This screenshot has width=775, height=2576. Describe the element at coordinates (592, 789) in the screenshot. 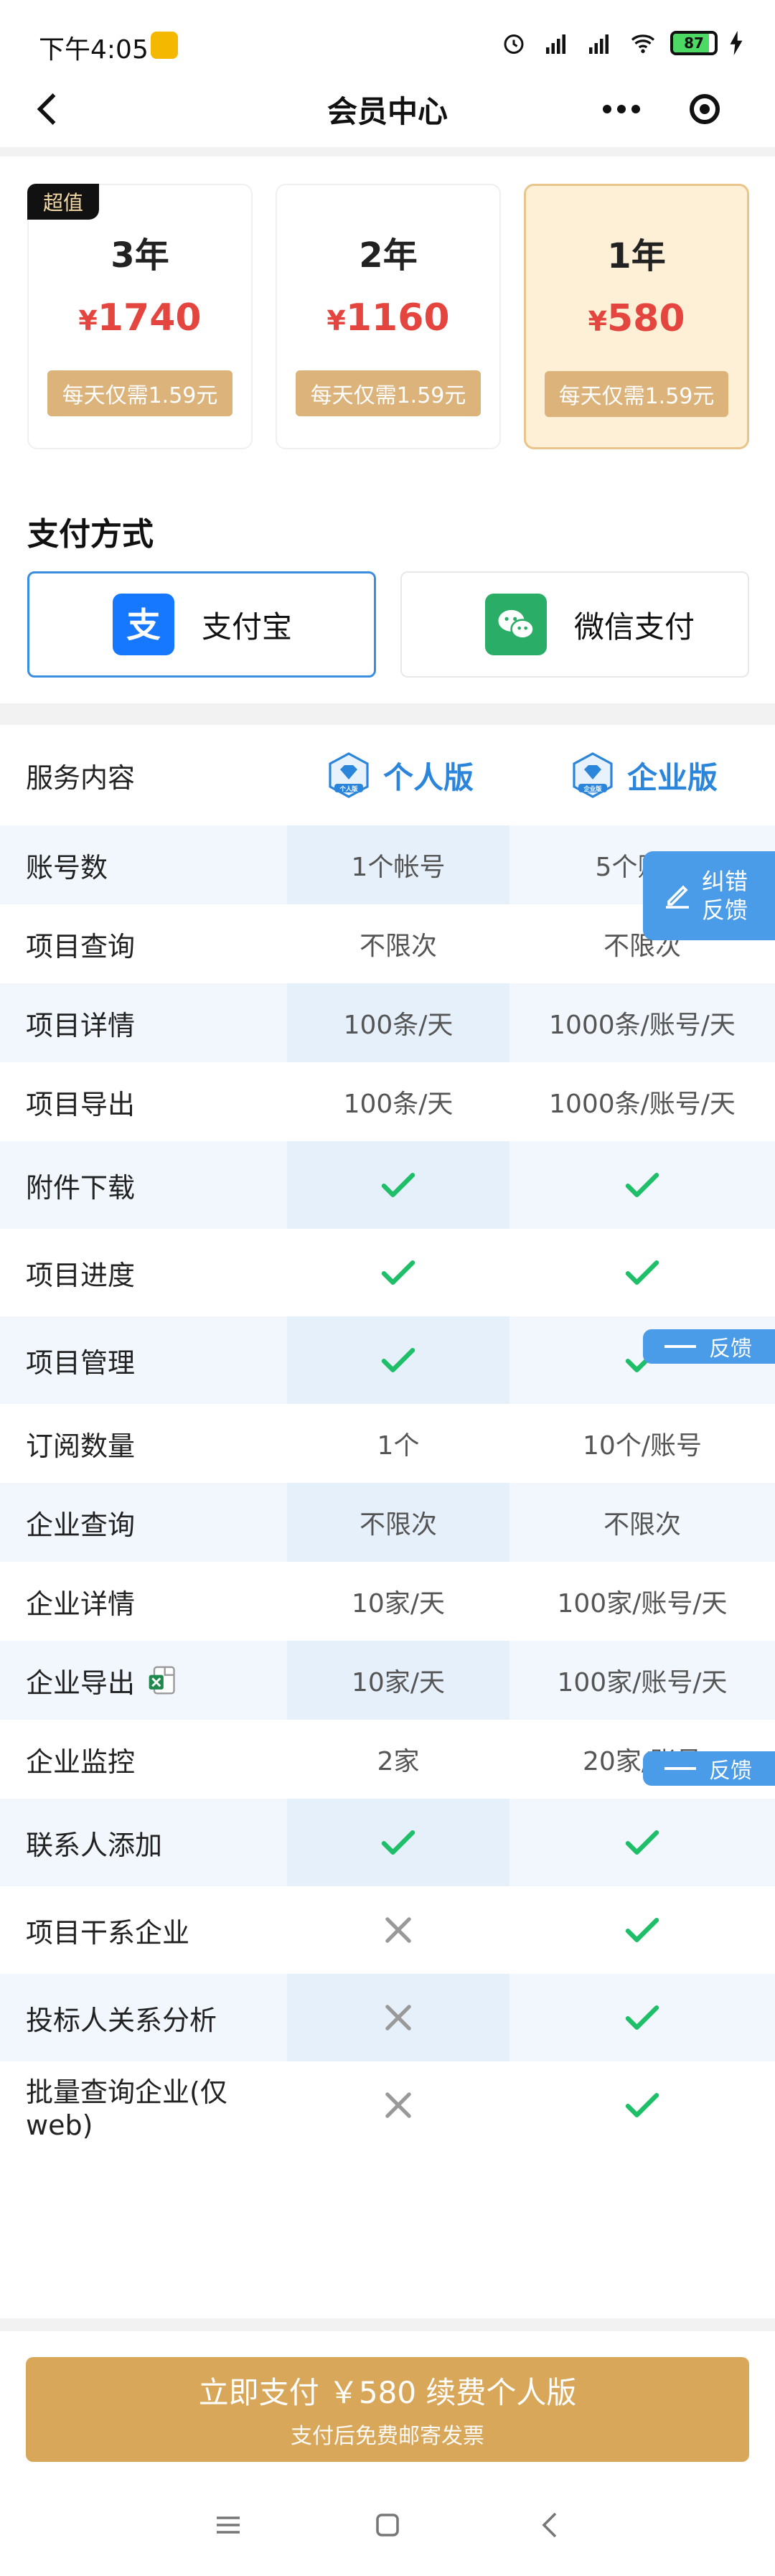

I see `svg-text: 企业版` at that location.